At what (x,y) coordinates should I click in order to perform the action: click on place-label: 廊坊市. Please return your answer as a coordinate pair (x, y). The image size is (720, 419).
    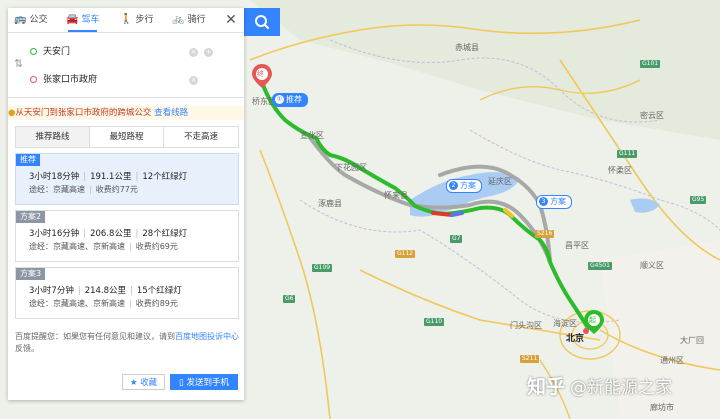
    Looking at the image, I should click on (662, 407).